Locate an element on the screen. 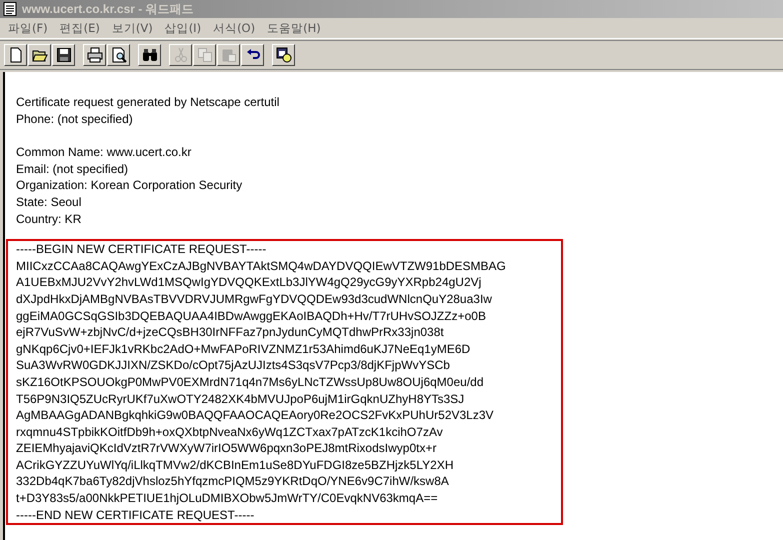  text-line: Certificate request generated by Netscape certutil is located at coordinates (148, 102).